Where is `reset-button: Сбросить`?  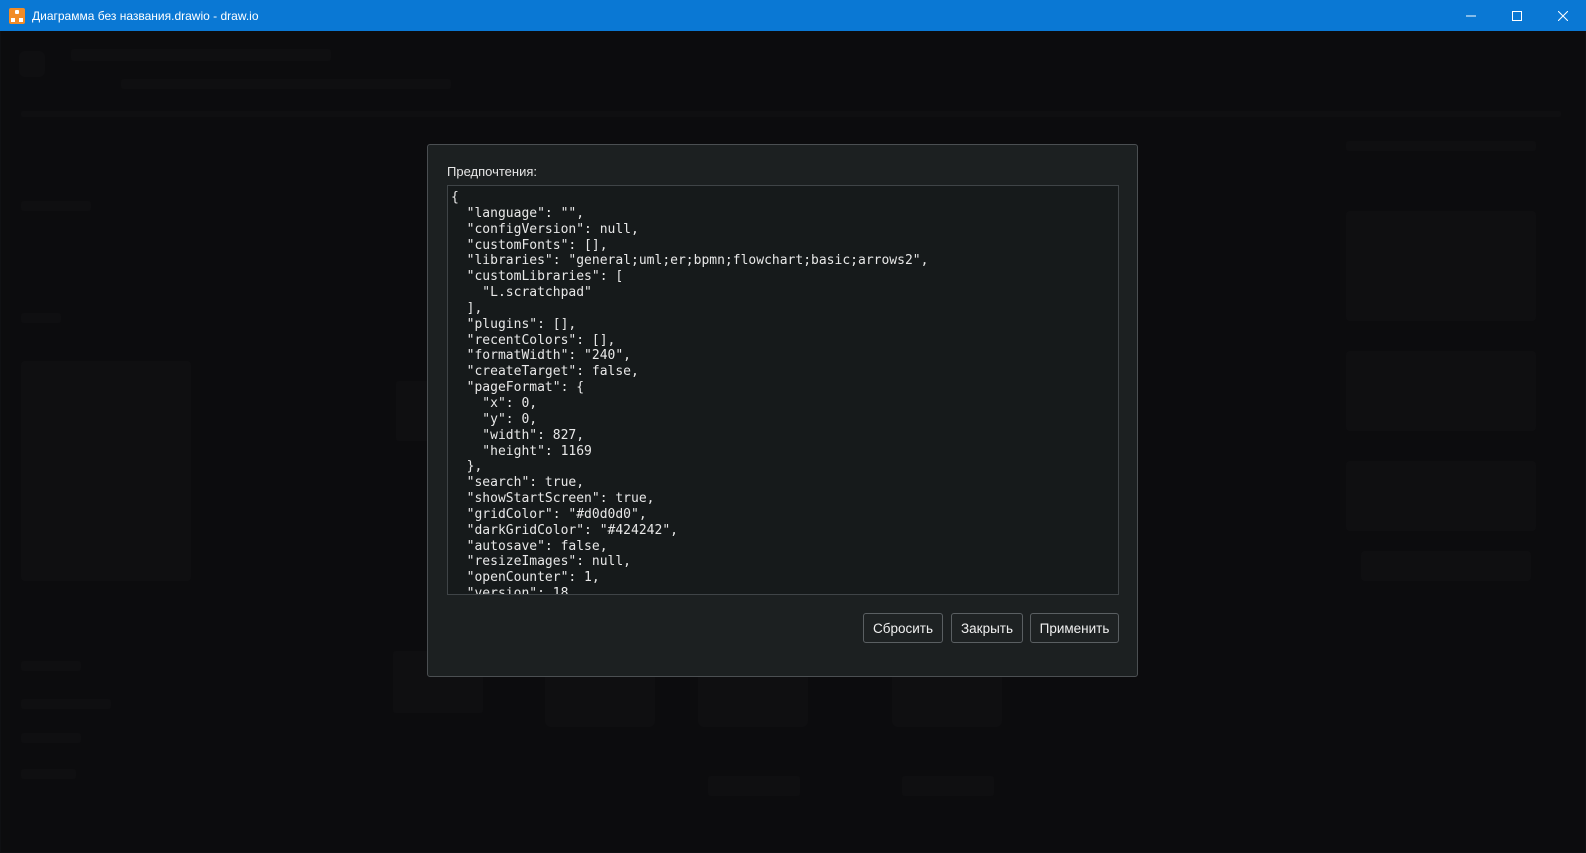 reset-button: Сбросить is located at coordinates (903, 628).